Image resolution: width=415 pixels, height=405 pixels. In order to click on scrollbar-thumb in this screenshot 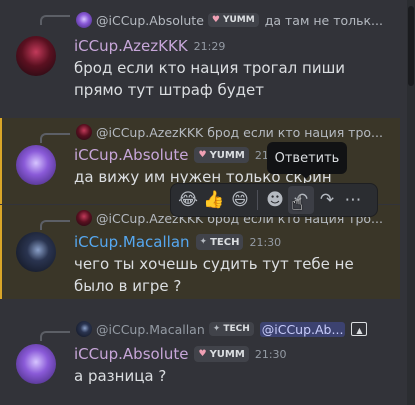, I will do `click(411, 46)`.